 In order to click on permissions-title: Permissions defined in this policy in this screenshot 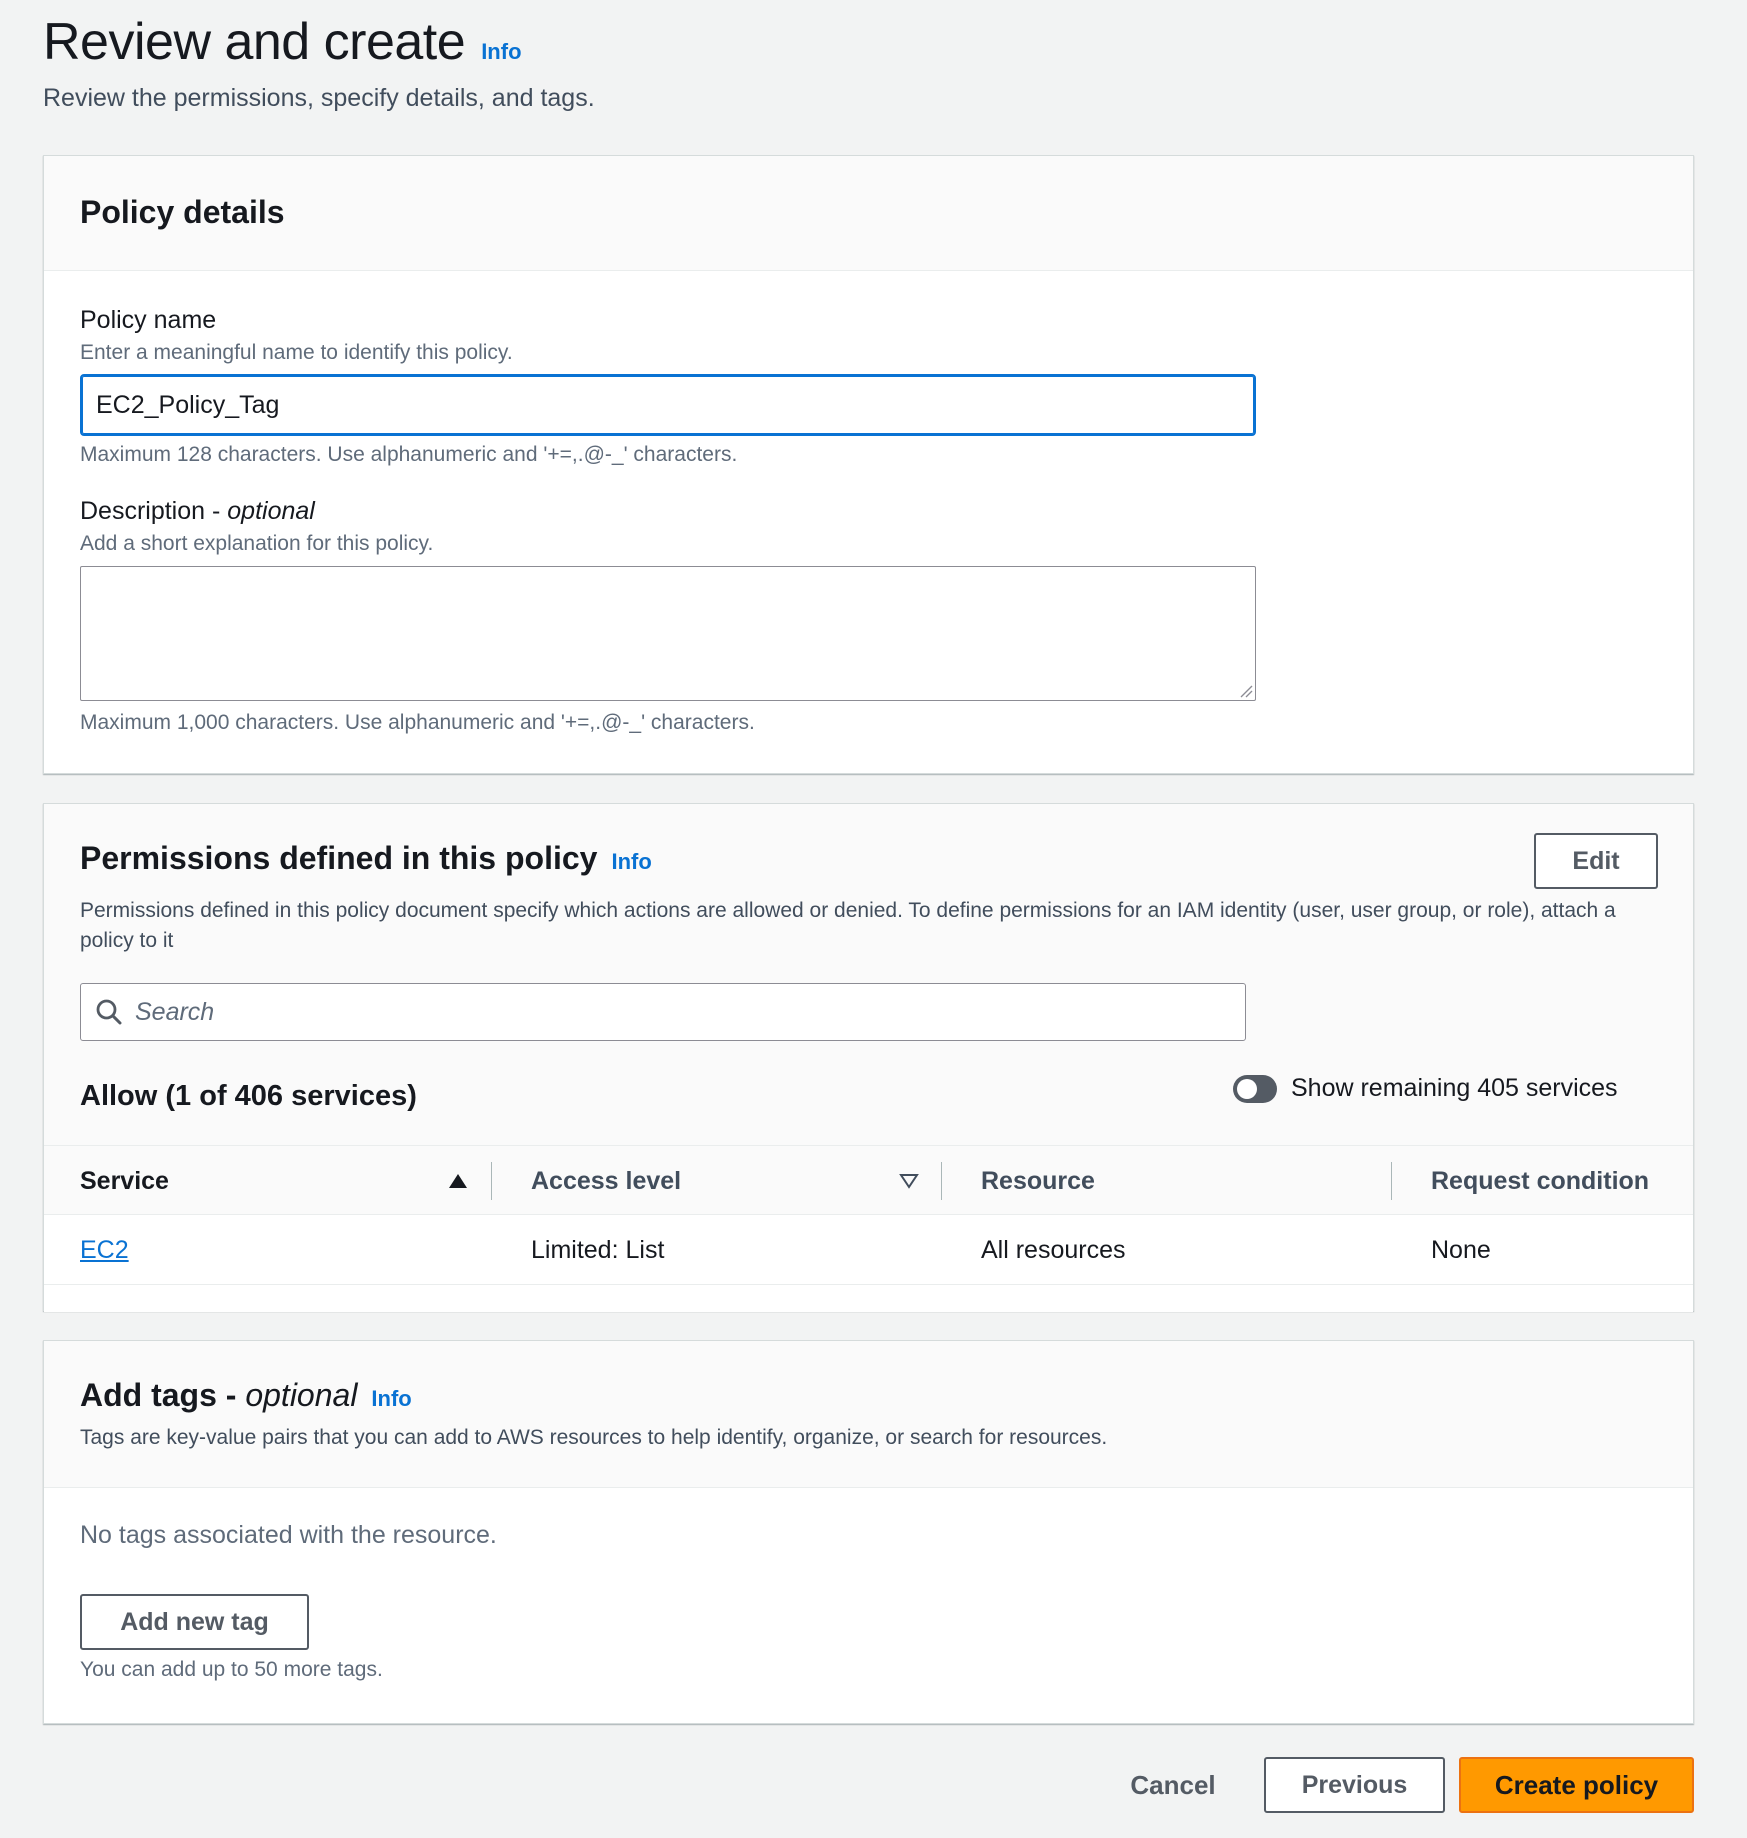, I will do `click(339, 858)`.